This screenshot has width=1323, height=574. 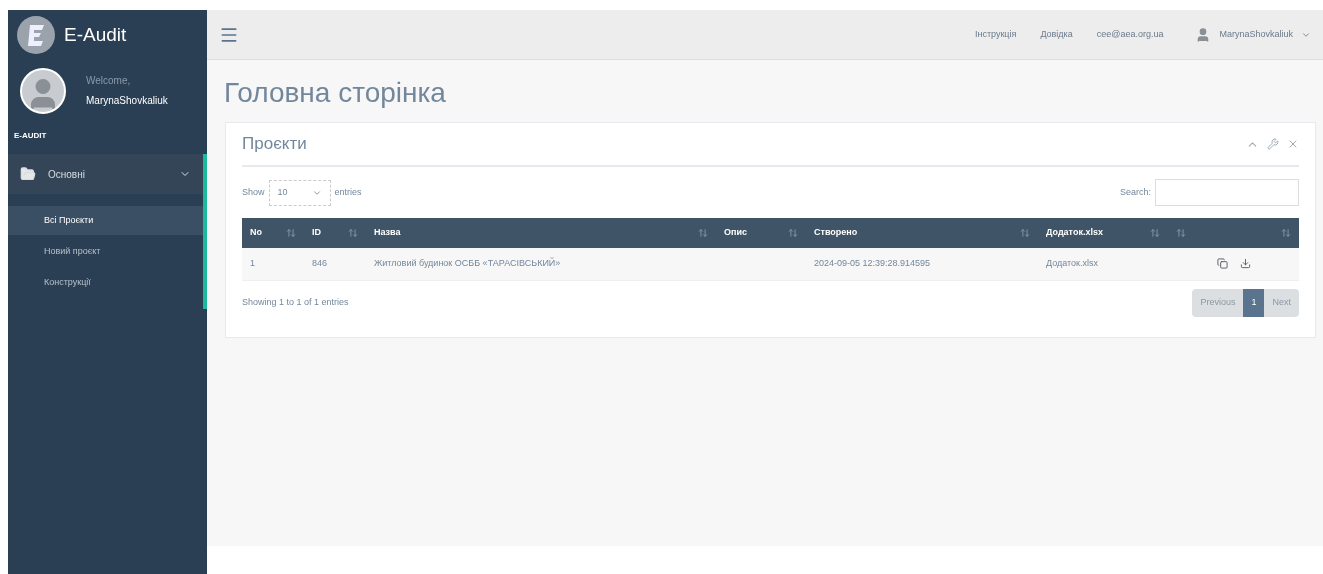 What do you see at coordinates (253, 192) in the screenshot?
I see `show-label: Show` at bounding box center [253, 192].